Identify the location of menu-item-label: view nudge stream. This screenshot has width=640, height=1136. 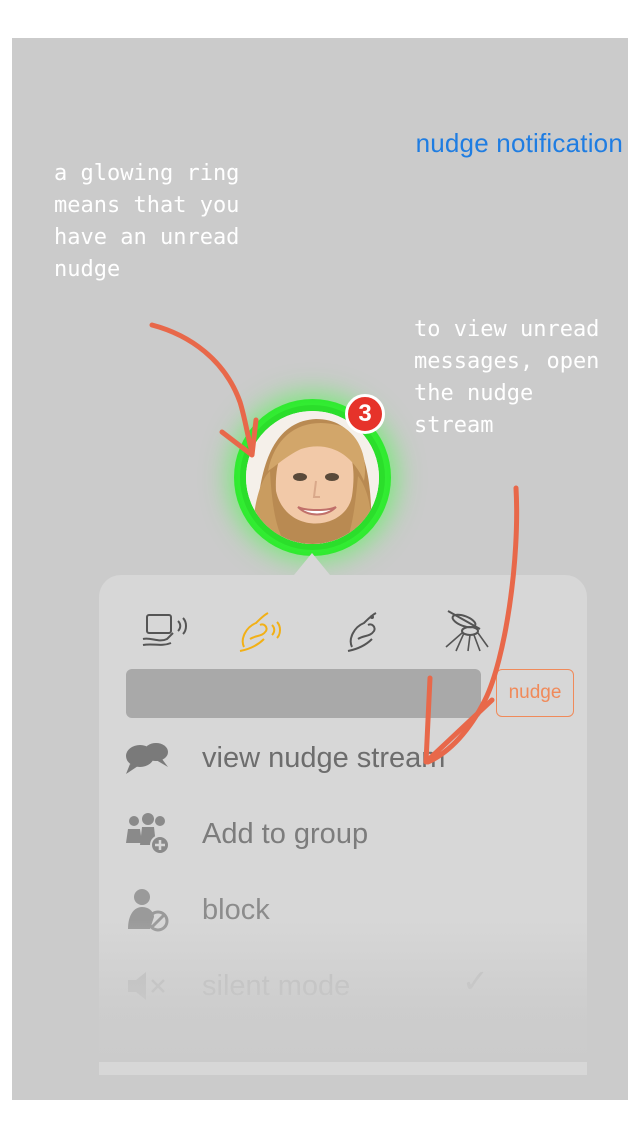
(324, 757).